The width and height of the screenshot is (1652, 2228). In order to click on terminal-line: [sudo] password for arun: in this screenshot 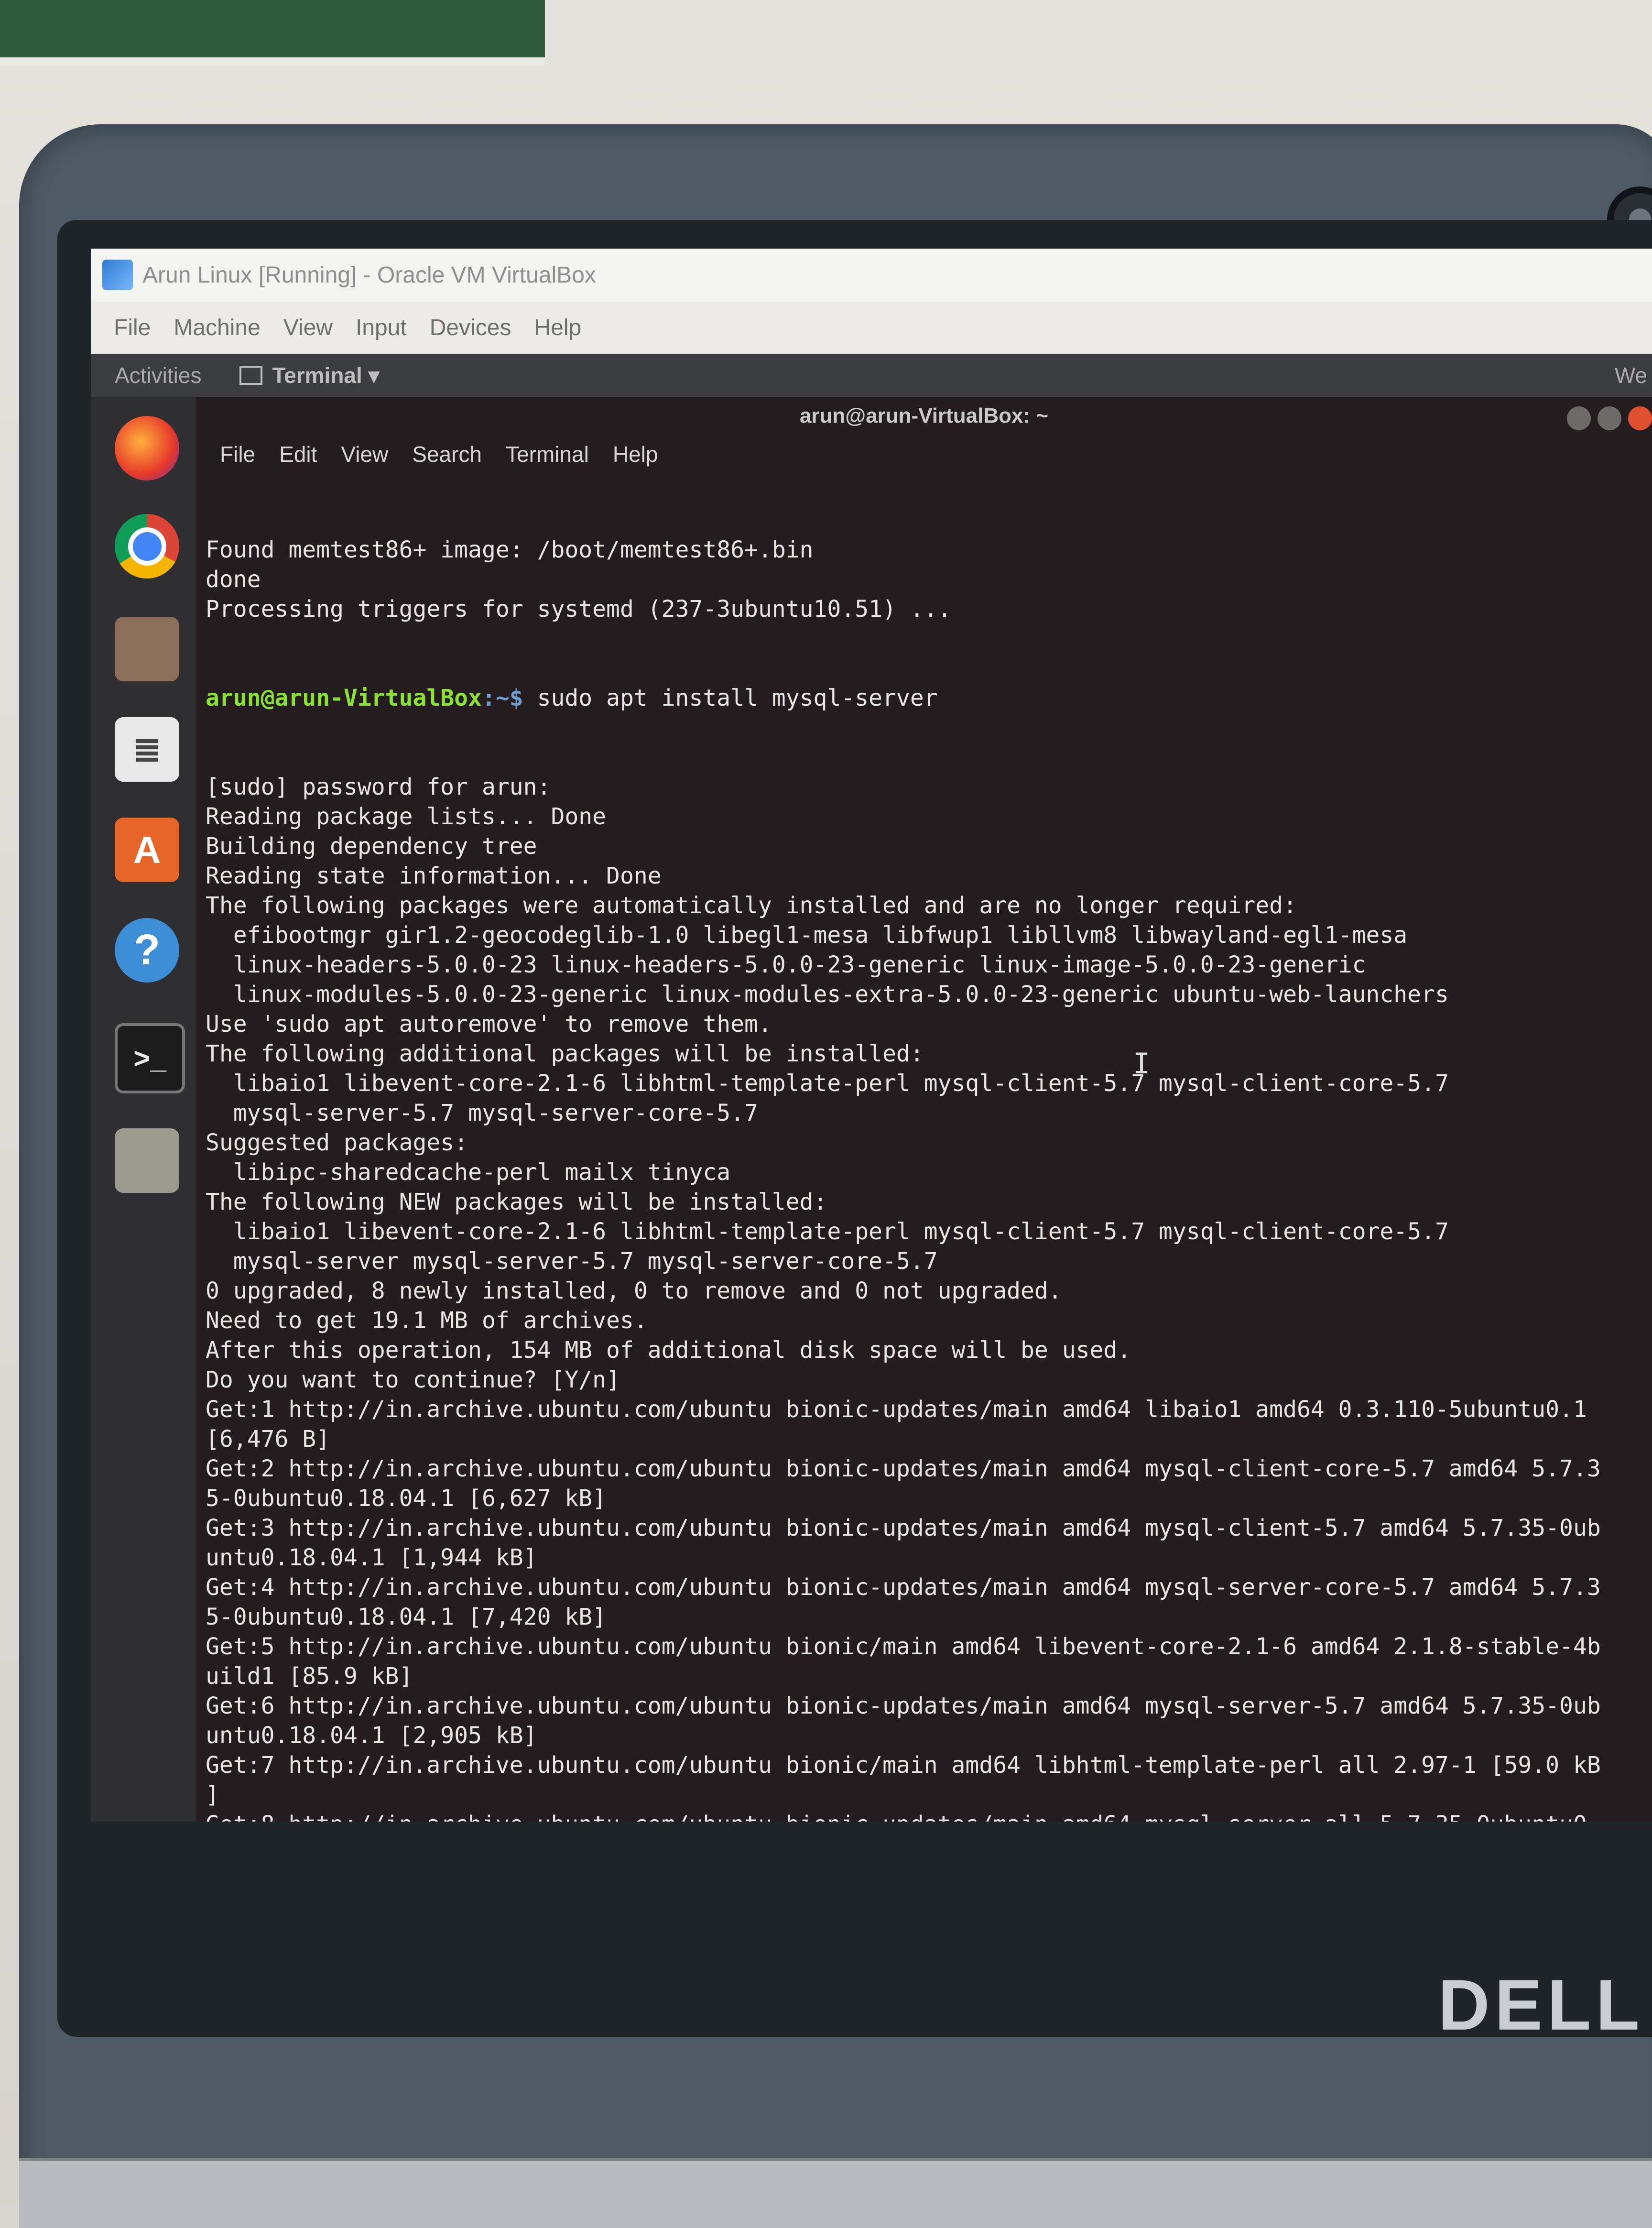, I will do `click(378, 787)`.